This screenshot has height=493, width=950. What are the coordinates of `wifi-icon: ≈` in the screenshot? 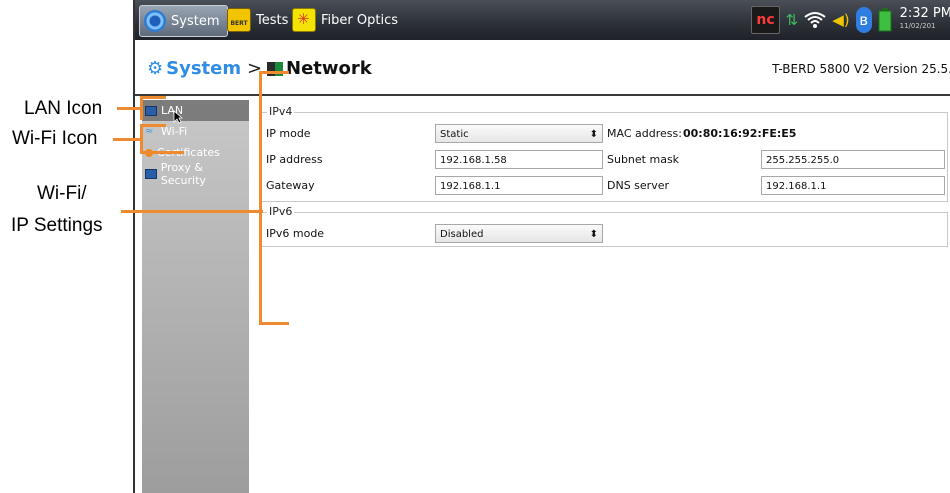 It's located at (149, 131).